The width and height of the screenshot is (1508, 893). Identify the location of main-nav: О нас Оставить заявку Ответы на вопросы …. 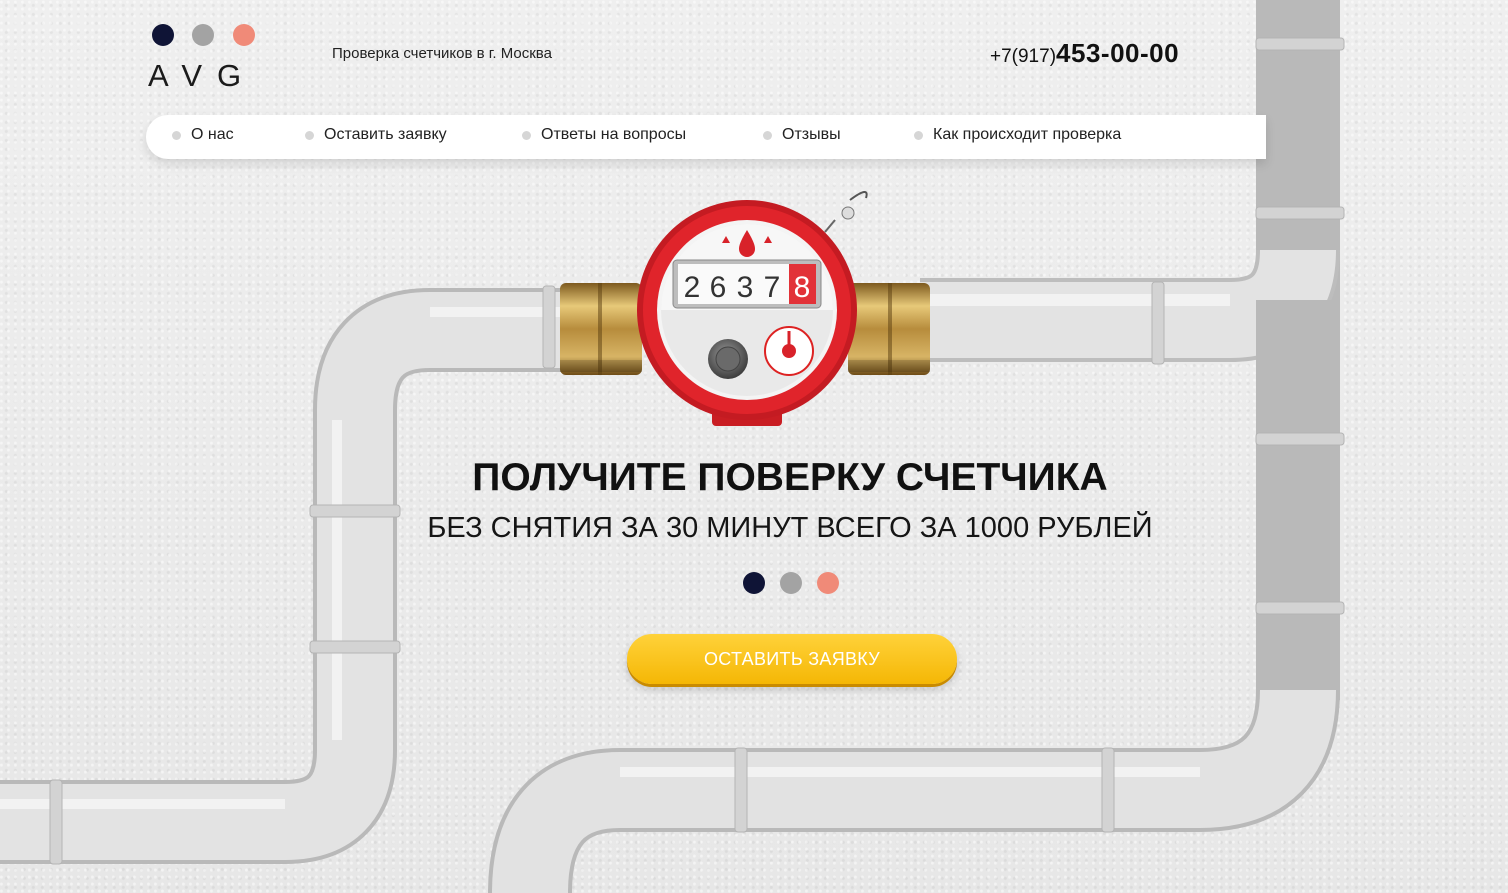
(706, 137).